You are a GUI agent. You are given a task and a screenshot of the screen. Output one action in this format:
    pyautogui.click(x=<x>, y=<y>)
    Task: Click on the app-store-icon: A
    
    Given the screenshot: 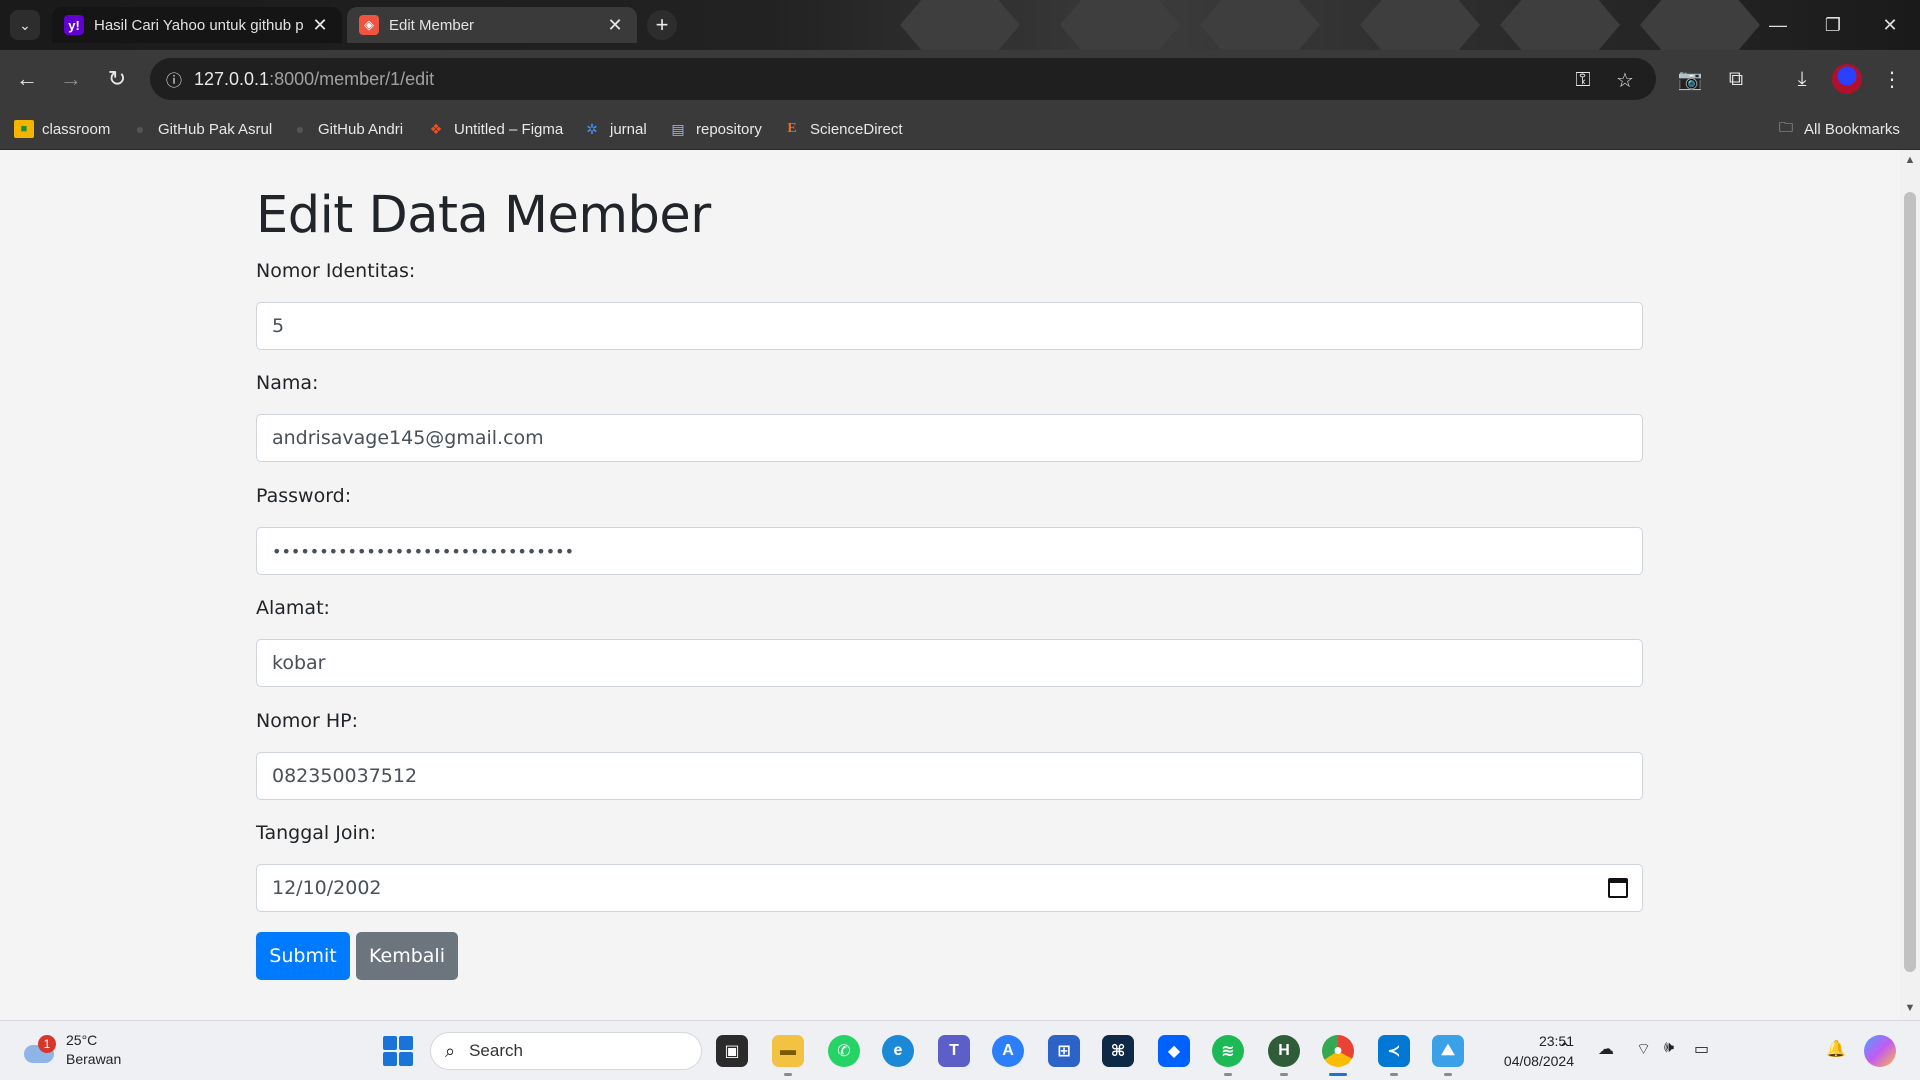 What is the action you would take?
    pyautogui.click(x=1008, y=1051)
    